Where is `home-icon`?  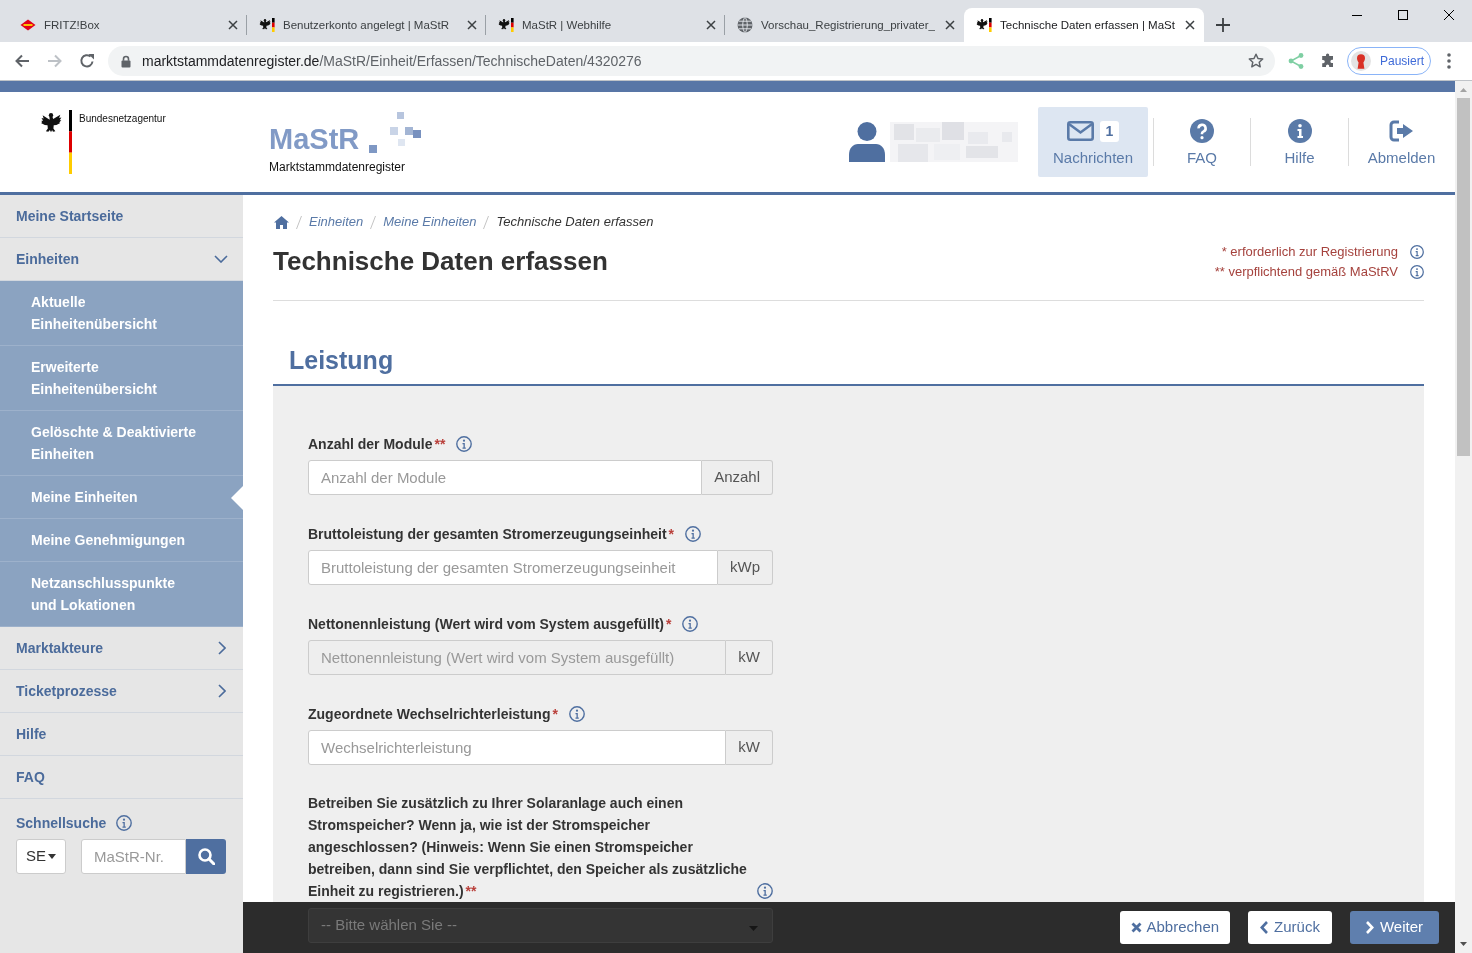 home-icon is located at coordinates (281, 222).